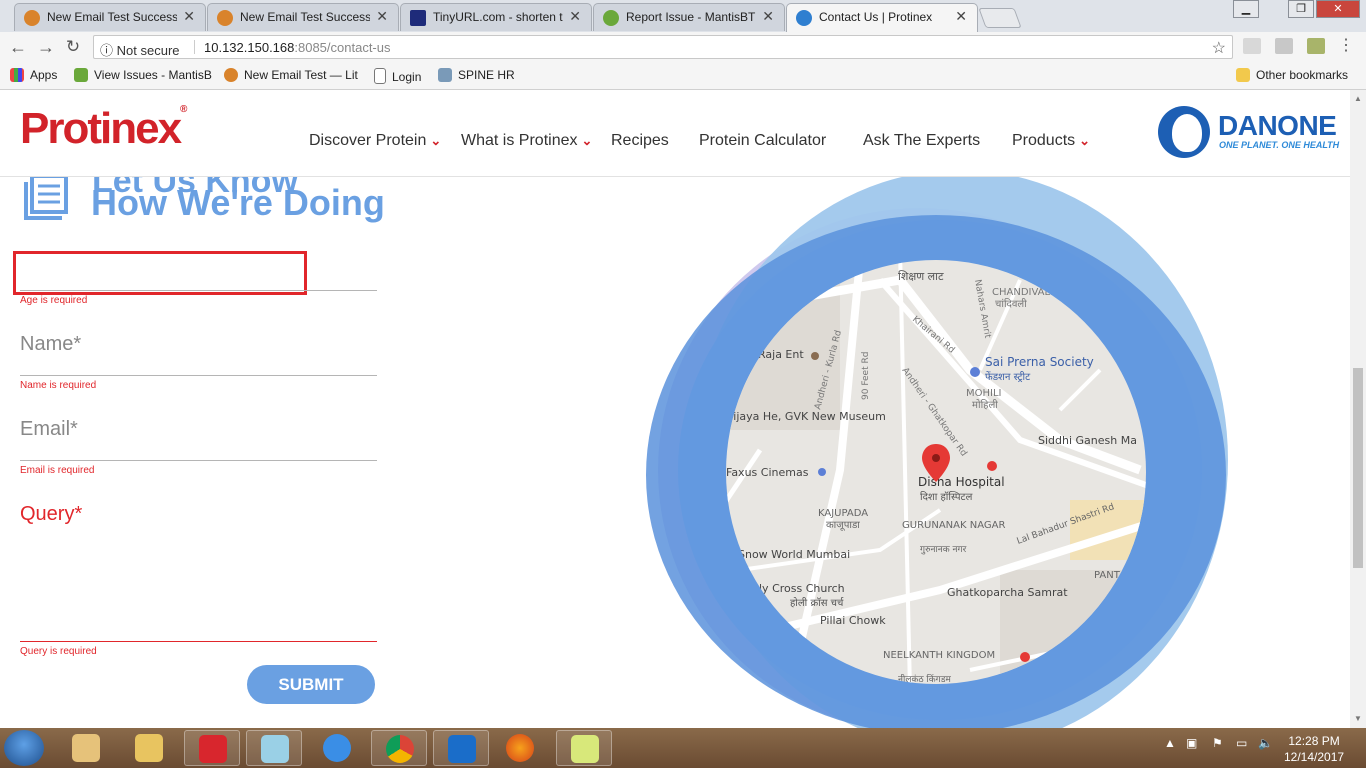  What do you see at coordinates (1051, 141) in the screenshot?
I see `nav-products: Products ⌄` at bounding box center [1051, 141].